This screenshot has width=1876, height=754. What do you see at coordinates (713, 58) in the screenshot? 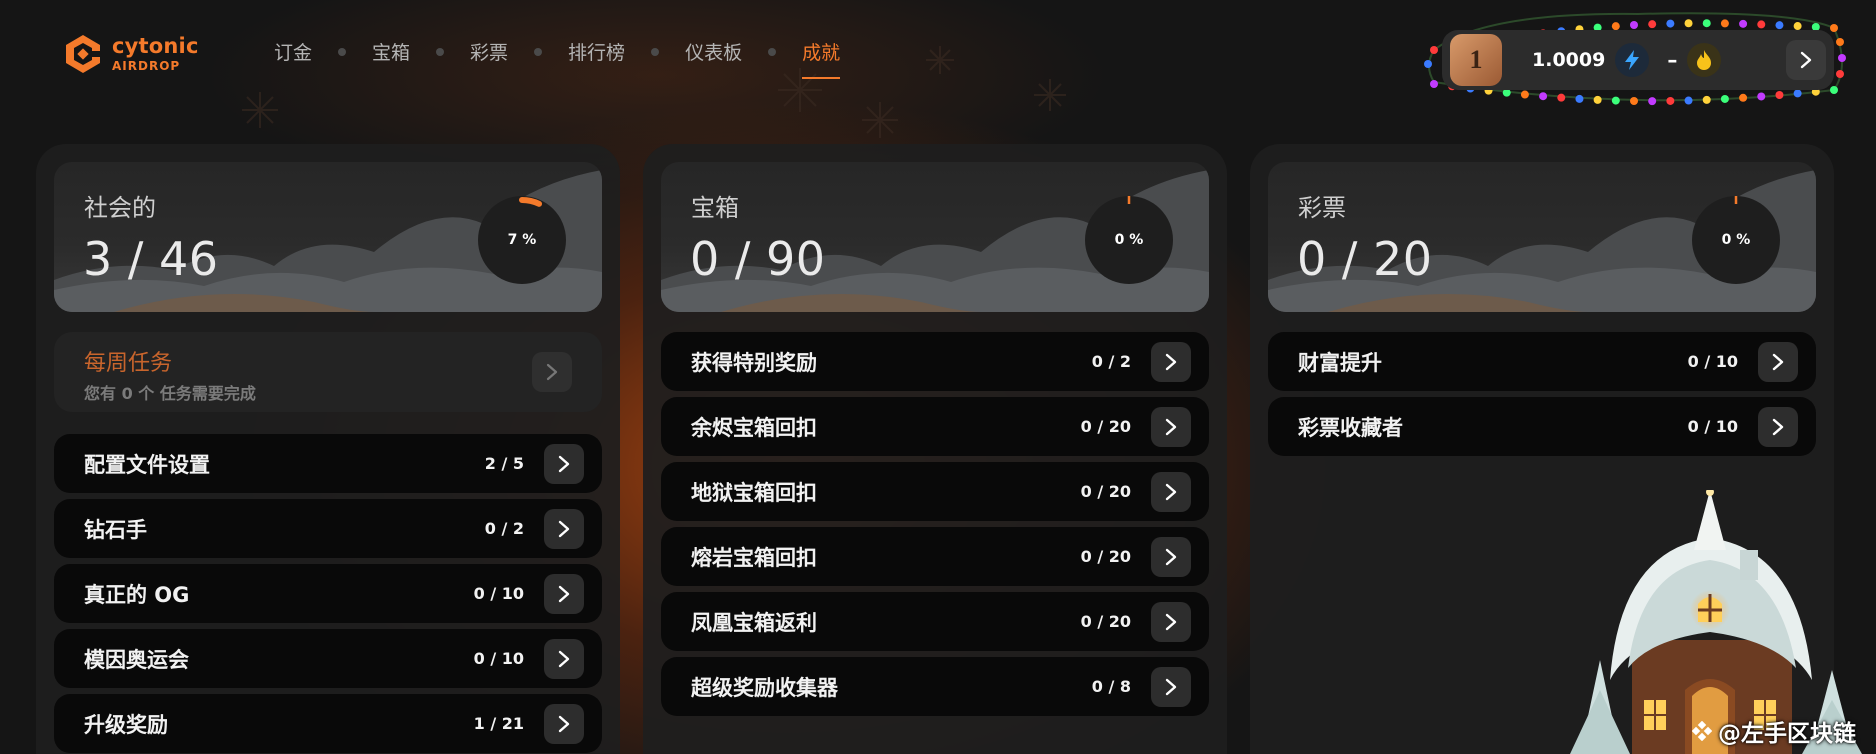
I see `nav-dashboard: 仪表板` at bounding box center [713, 58].